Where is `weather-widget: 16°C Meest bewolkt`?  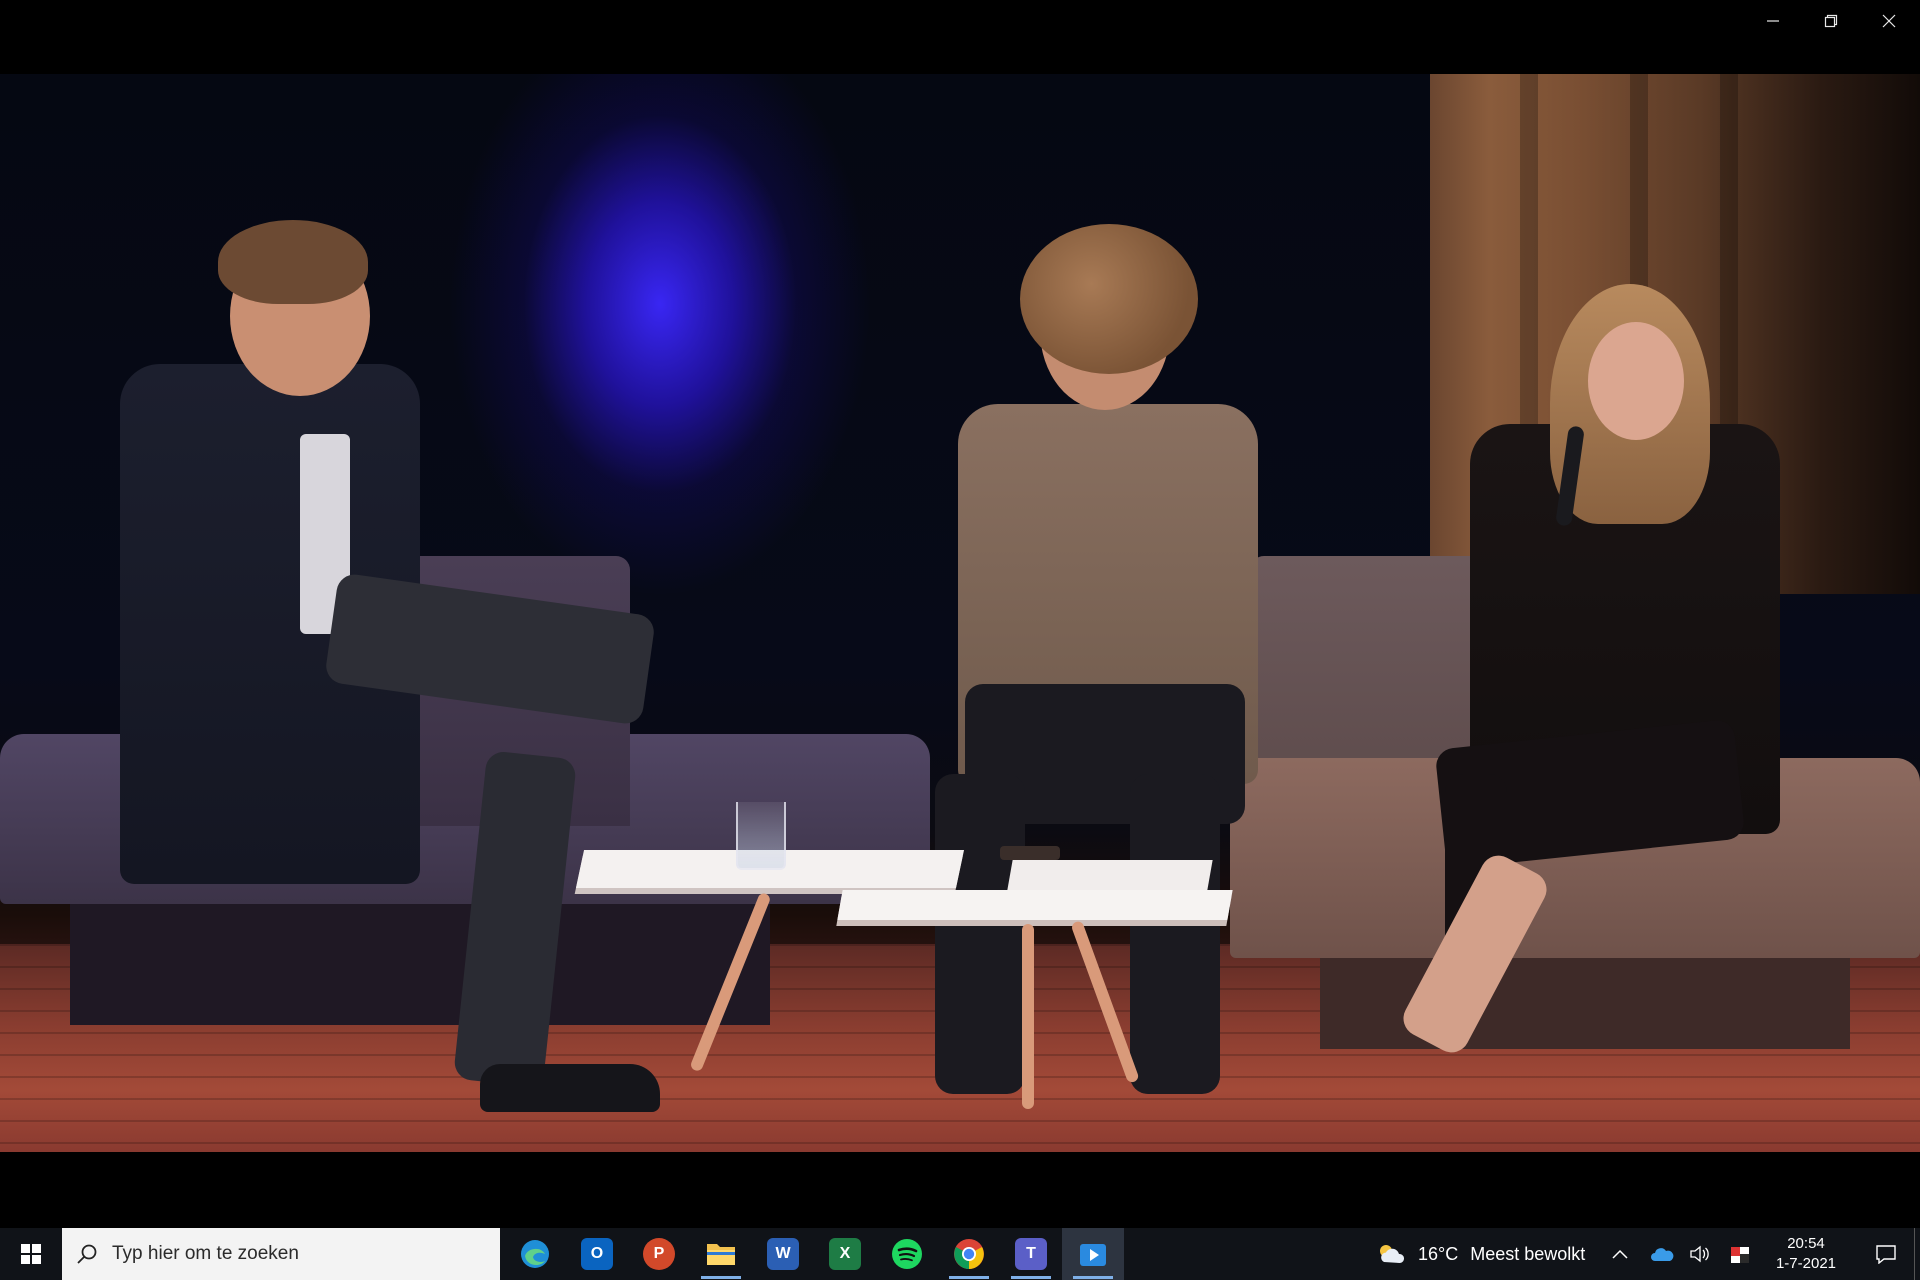 weather-widget: 16°C Meest bewolkt is located at coordinates (1480, 1254).